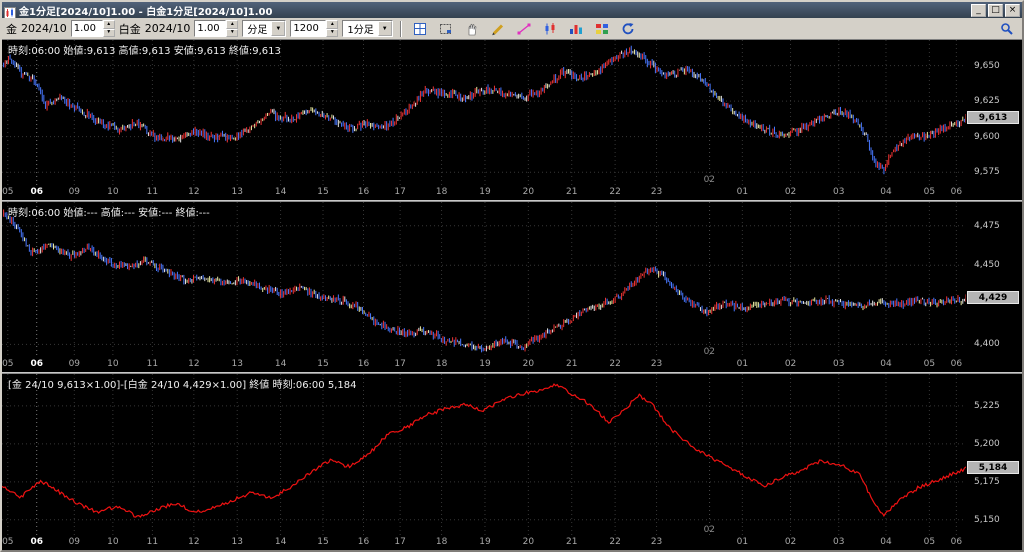 The width and height of the screenshot is (1024, 552). What do you see at coordinates (987, 405) in the screenshot?
I see `y-tick-label: 5,225` at bounding box center [987, 405].